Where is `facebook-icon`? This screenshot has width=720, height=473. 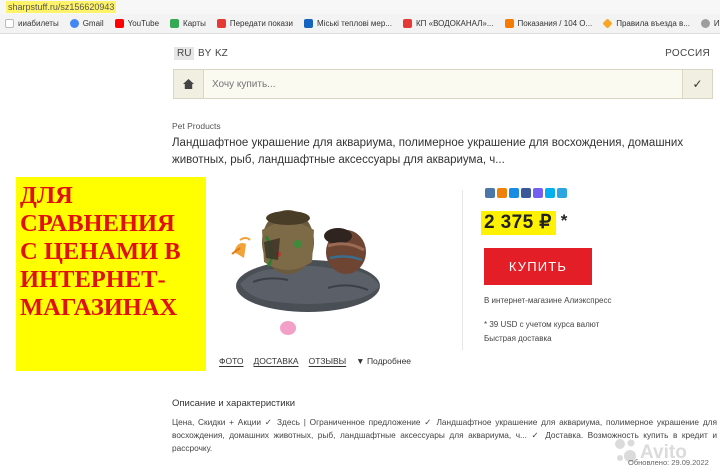
facebook-icon is located at coordinates (526, 193).